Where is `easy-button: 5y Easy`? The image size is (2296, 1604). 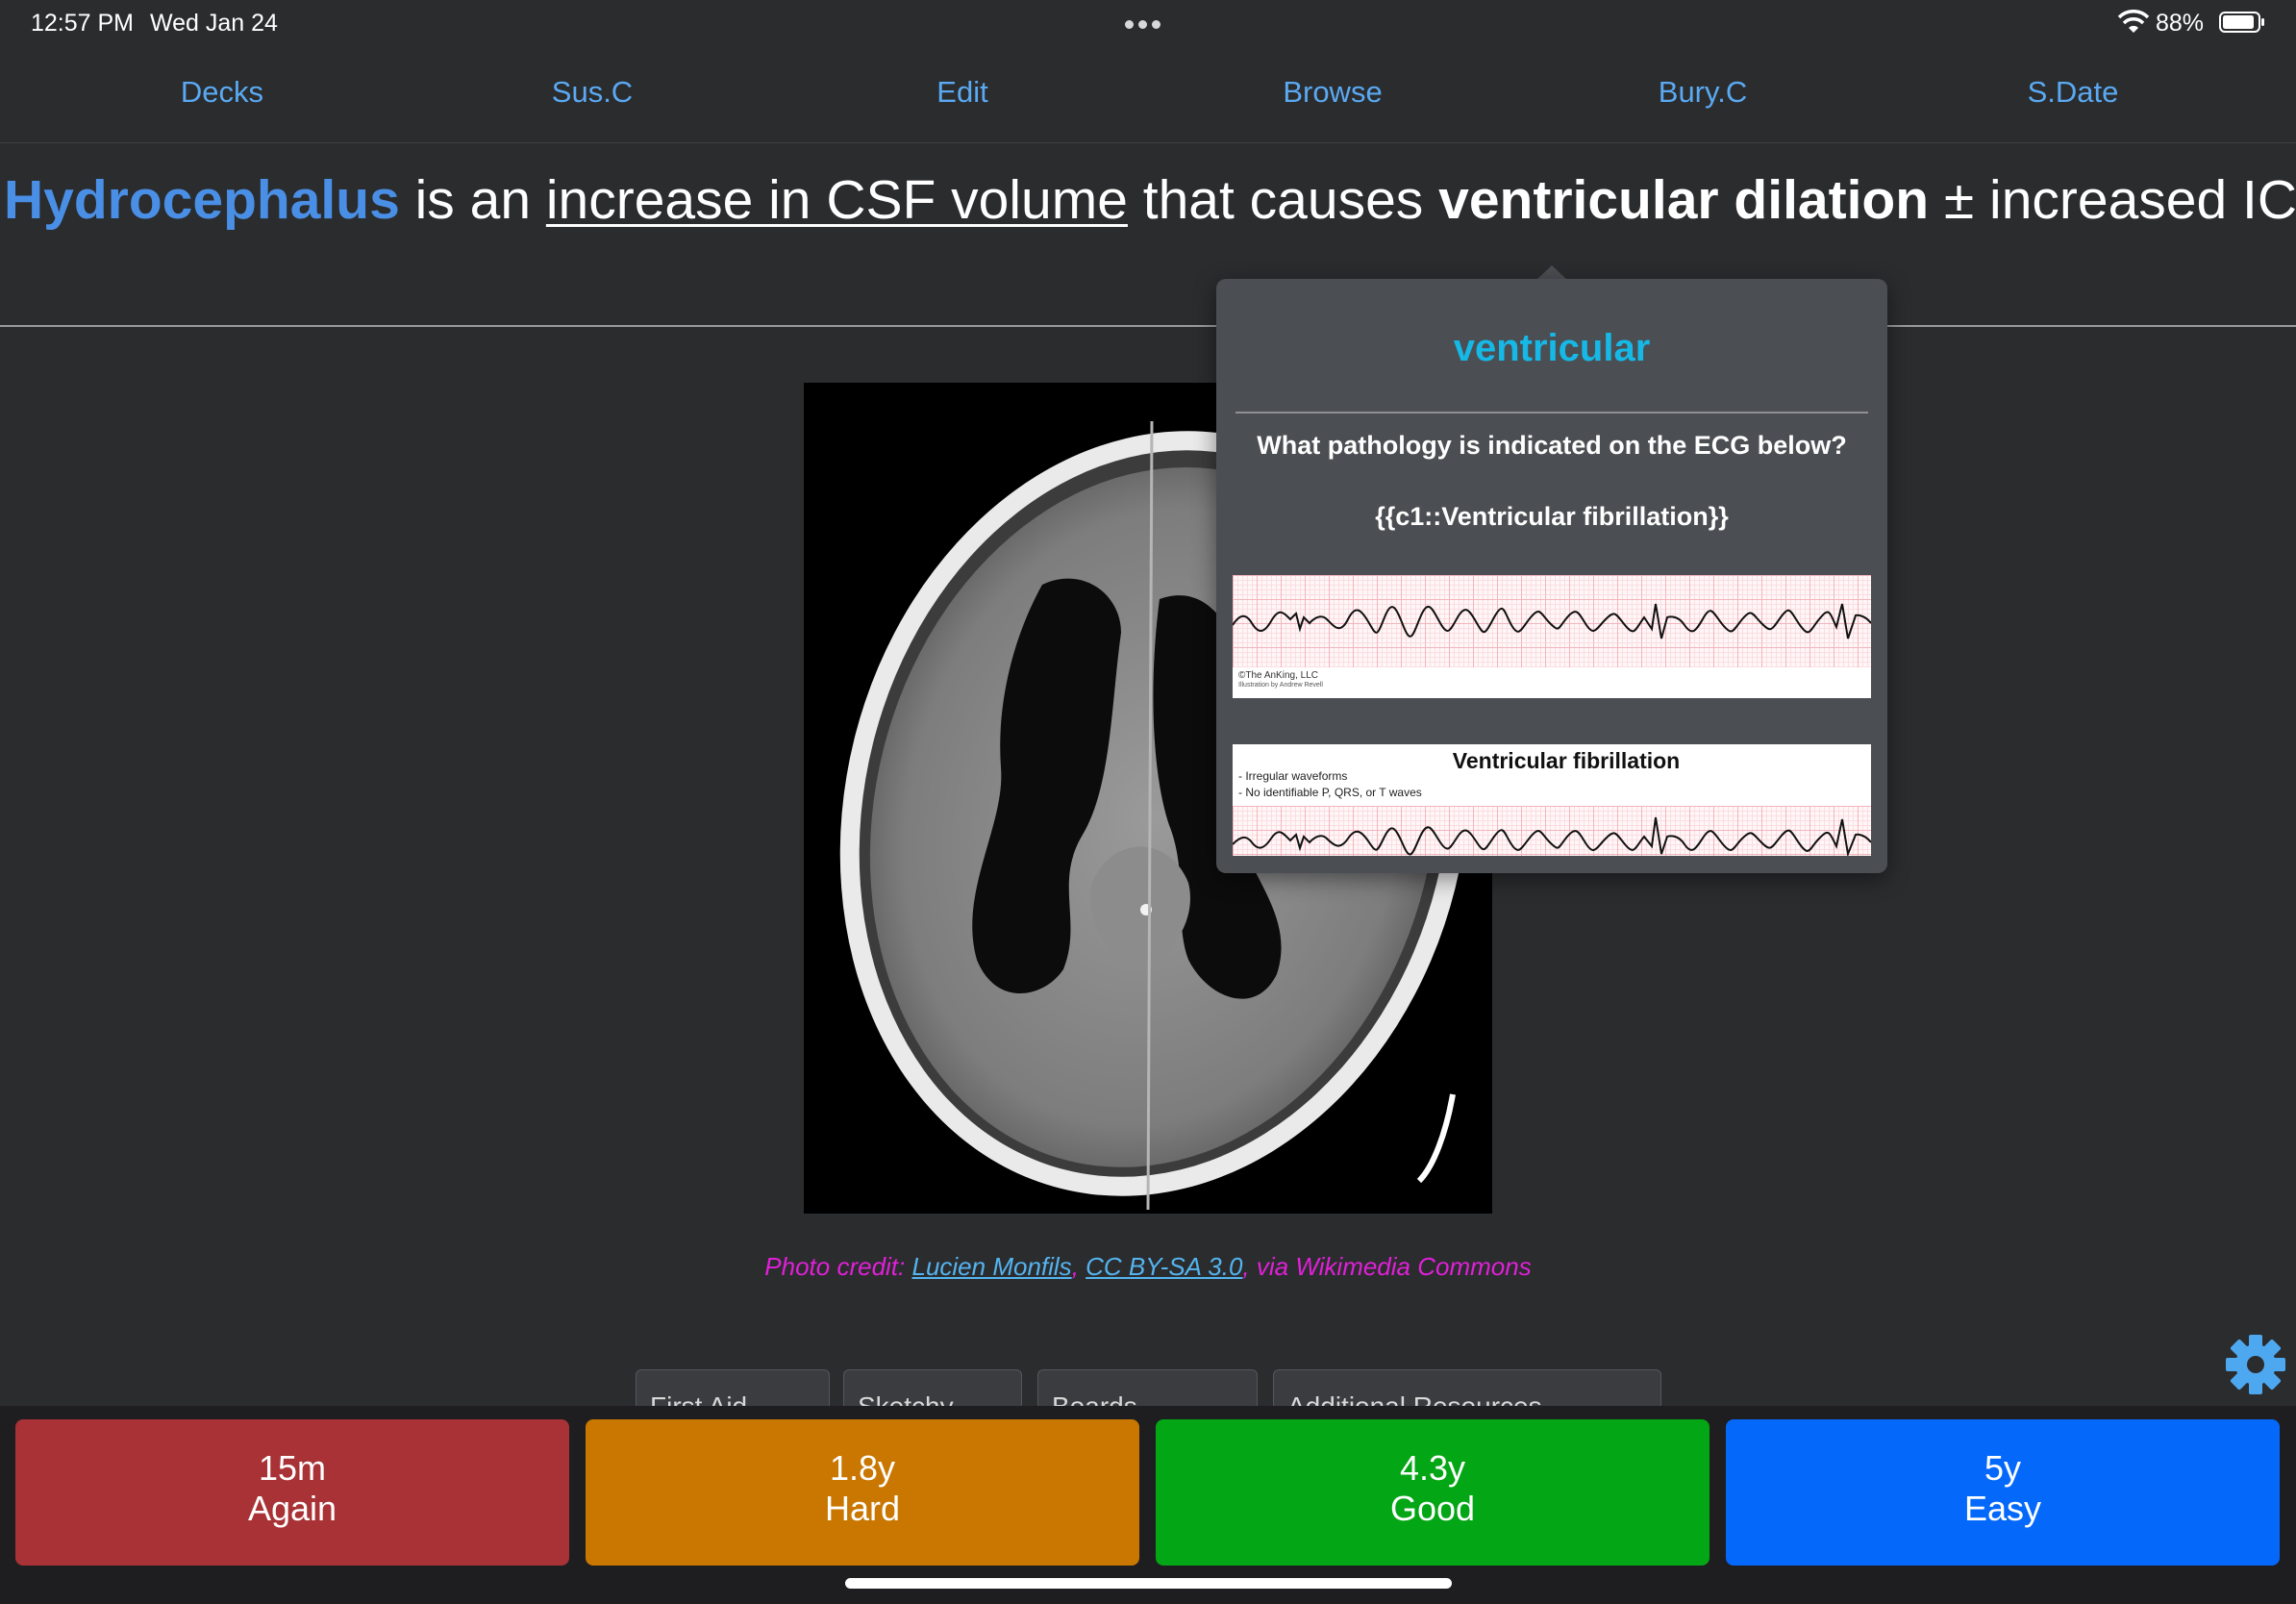
easy-button: 5y Easy is located at coordinates (2003, 1492).